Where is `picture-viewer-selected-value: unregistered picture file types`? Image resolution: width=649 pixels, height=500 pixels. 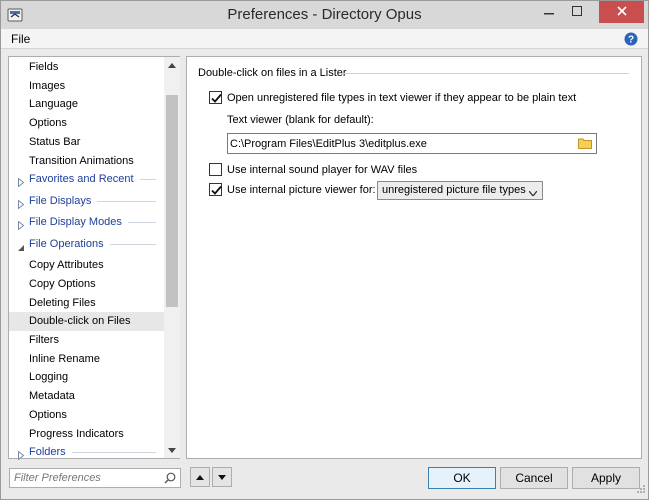 picture-viewer-selected-value: unregistered picture file types is located at coordinates (454, 190).